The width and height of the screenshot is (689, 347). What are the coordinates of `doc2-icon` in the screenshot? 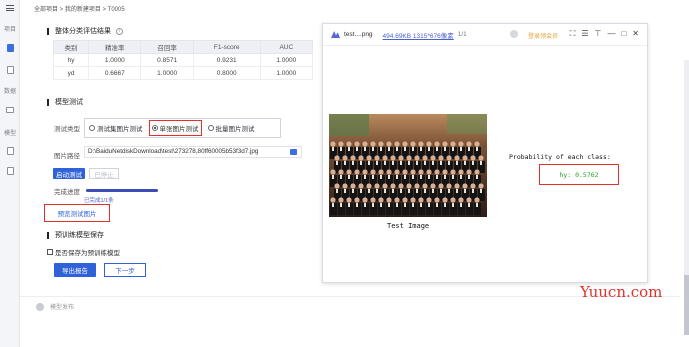 It's located at (10, 171).